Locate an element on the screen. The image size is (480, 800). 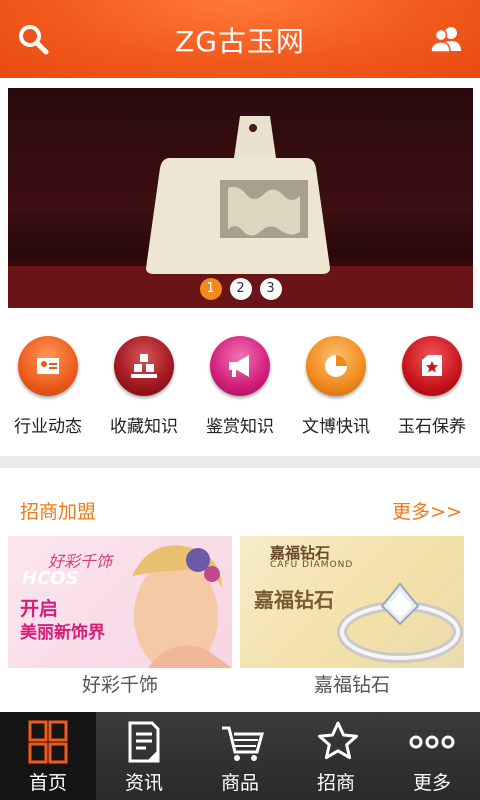
user-button is located at coordinates (446, 40).